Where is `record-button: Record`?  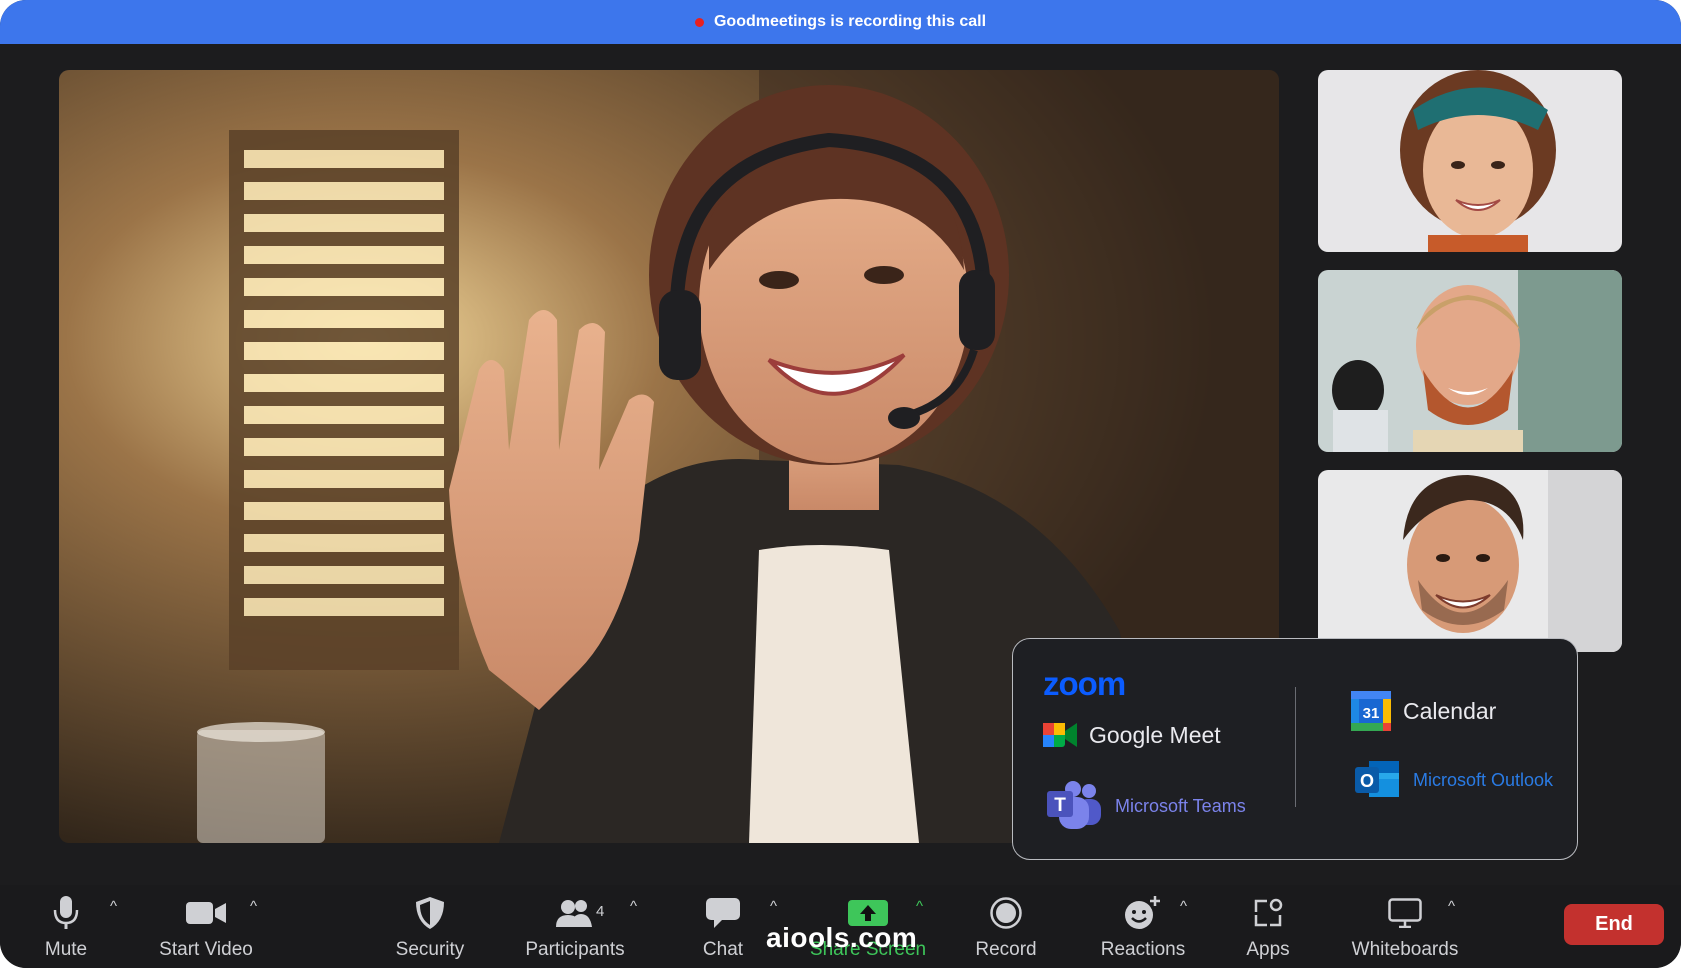 record-button: Record is located at coordinates (1006, 925).